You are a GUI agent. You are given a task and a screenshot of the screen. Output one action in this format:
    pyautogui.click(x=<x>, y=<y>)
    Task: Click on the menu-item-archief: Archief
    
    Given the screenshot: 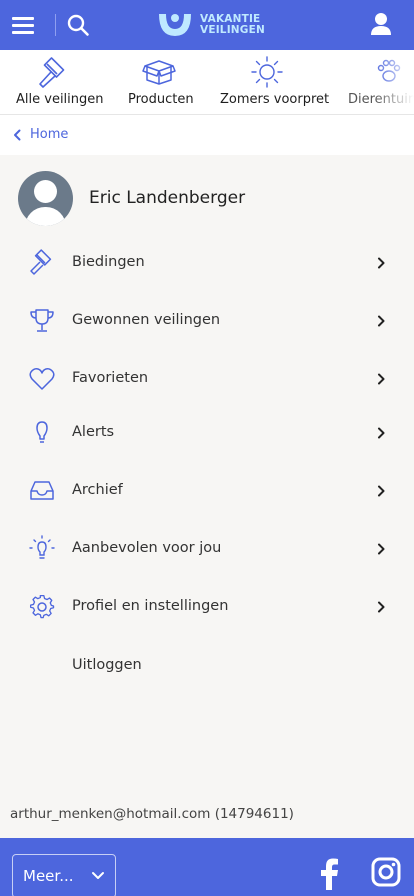 What is the action you would take?
    pyautogui.click(x=207, y=491)
    